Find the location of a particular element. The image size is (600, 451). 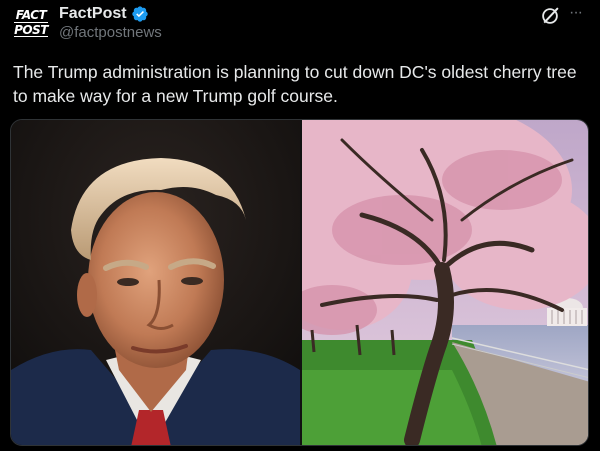

avatar: FACT POST is located at coordinates (31, 23).